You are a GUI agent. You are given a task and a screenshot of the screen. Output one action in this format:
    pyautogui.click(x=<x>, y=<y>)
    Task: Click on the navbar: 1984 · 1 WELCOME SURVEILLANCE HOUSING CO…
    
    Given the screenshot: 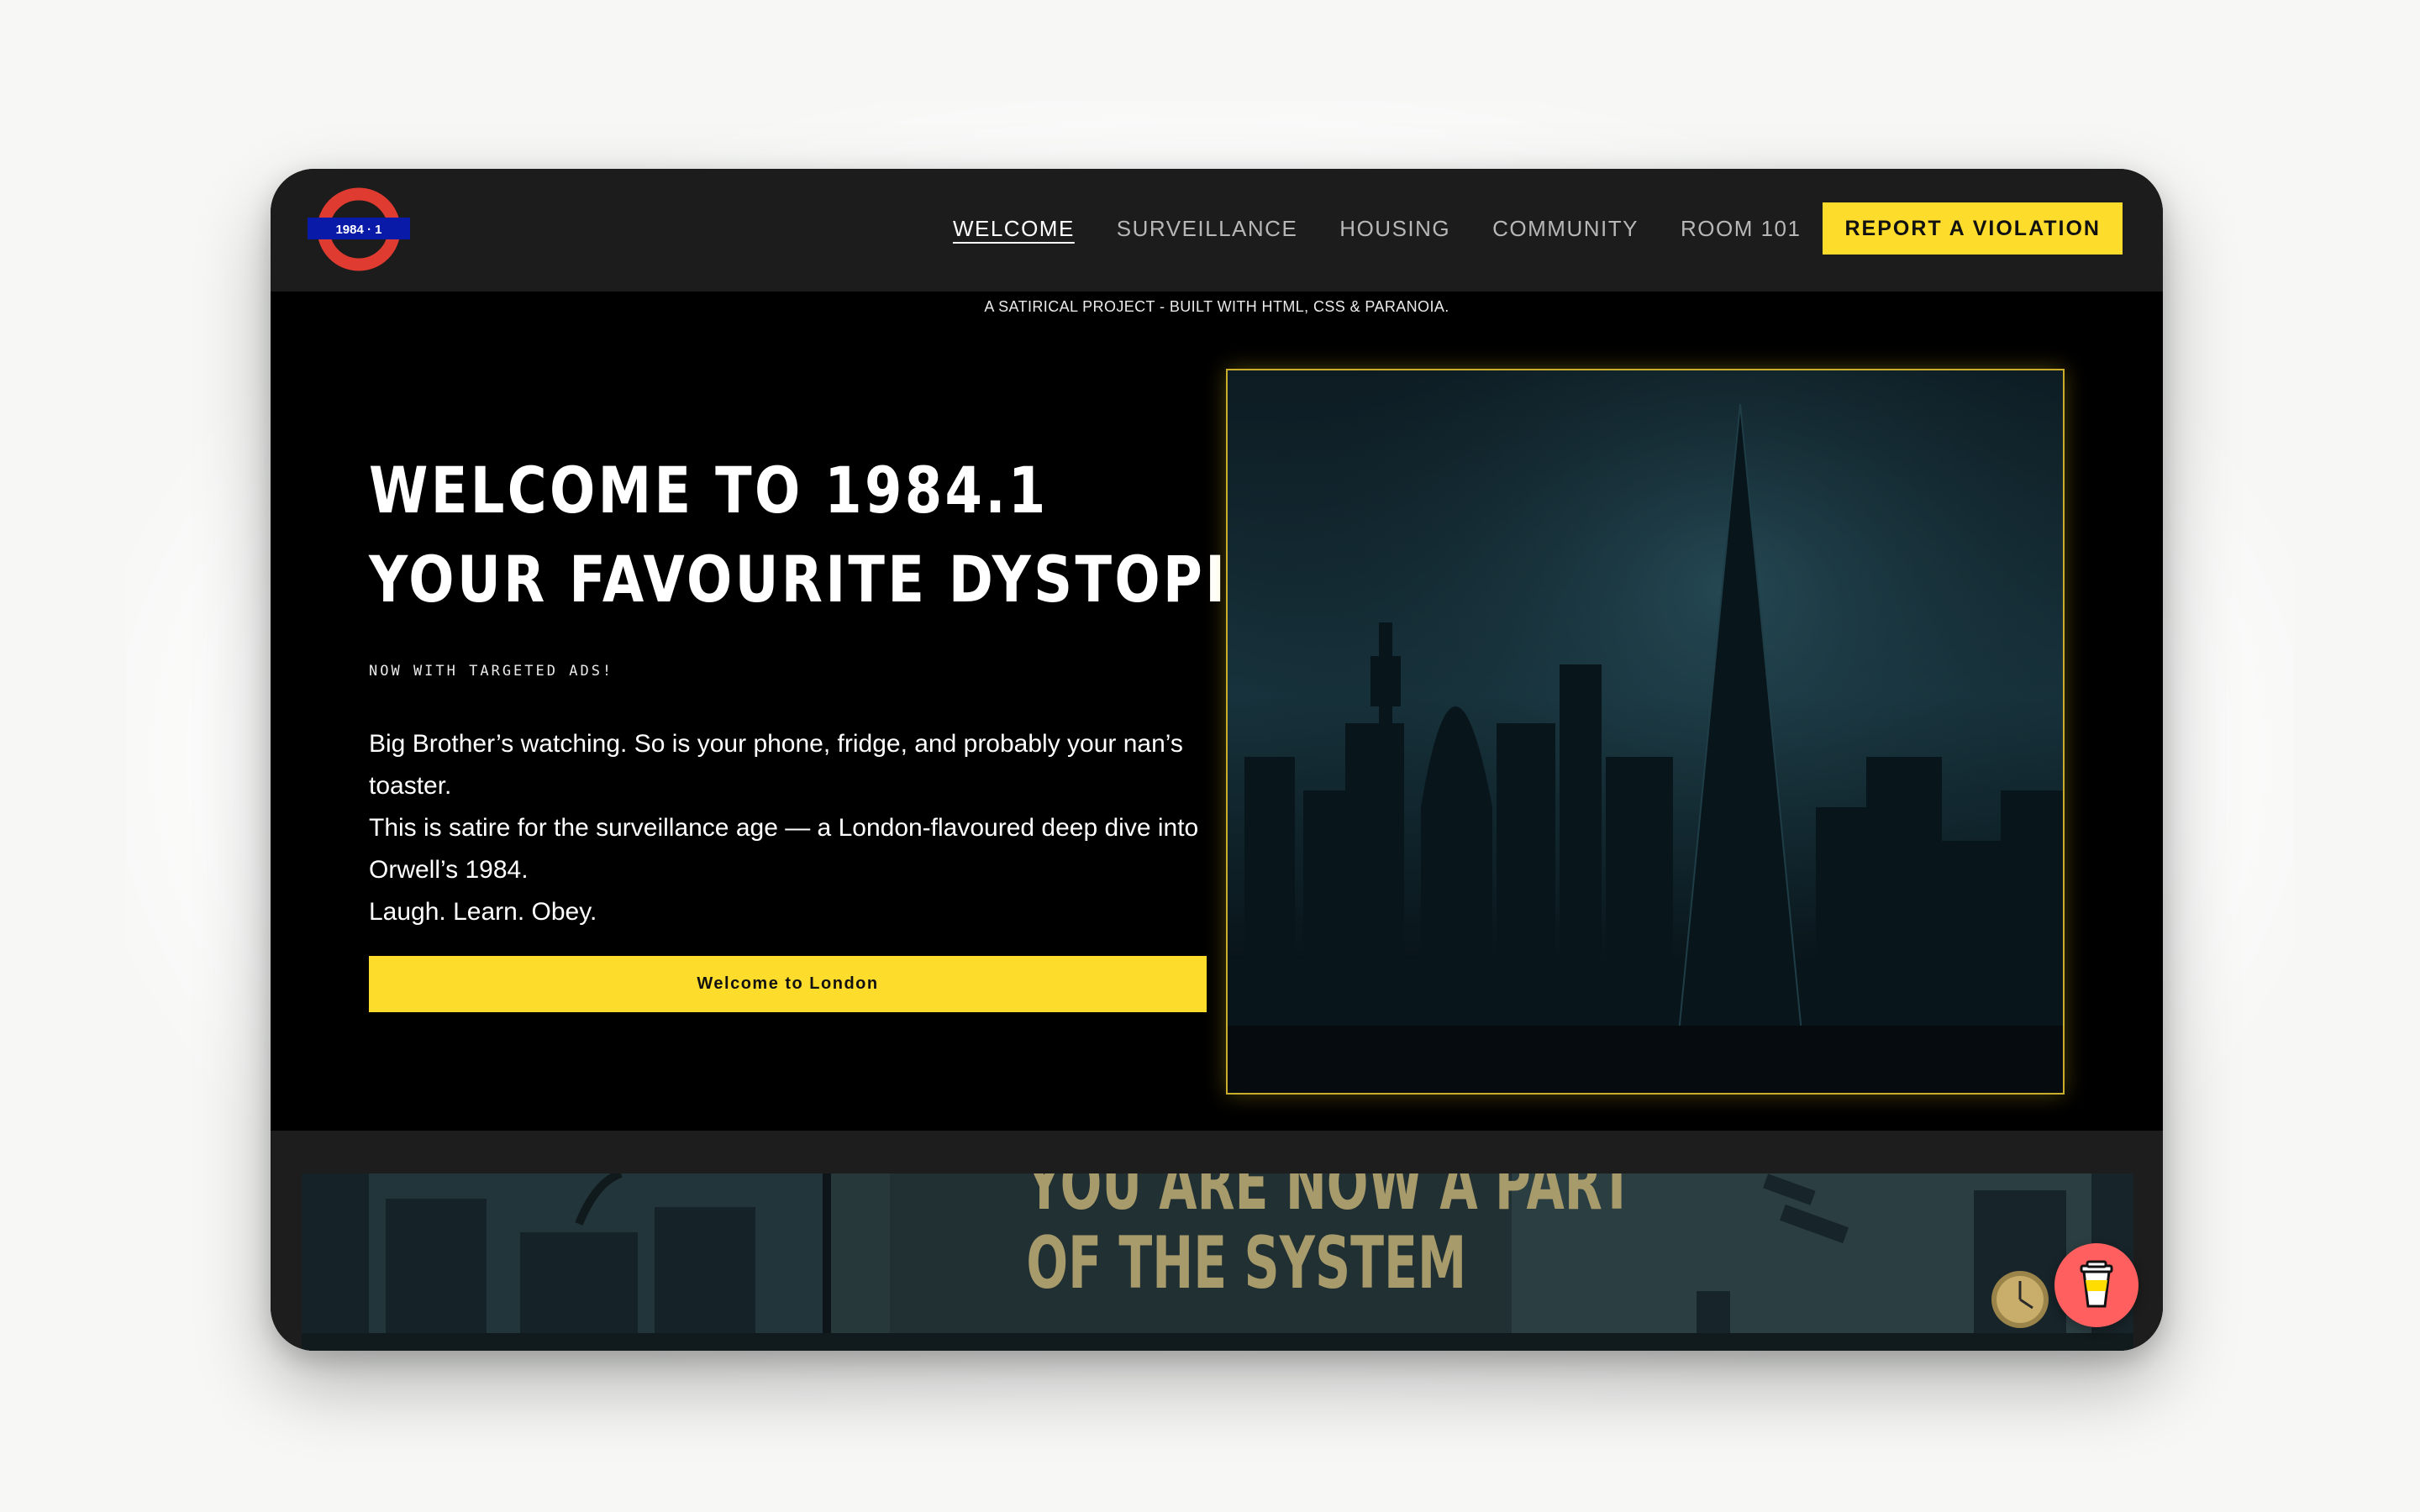 What is the action you would take?
    pyautogui.click(x=1217, y=230)
    